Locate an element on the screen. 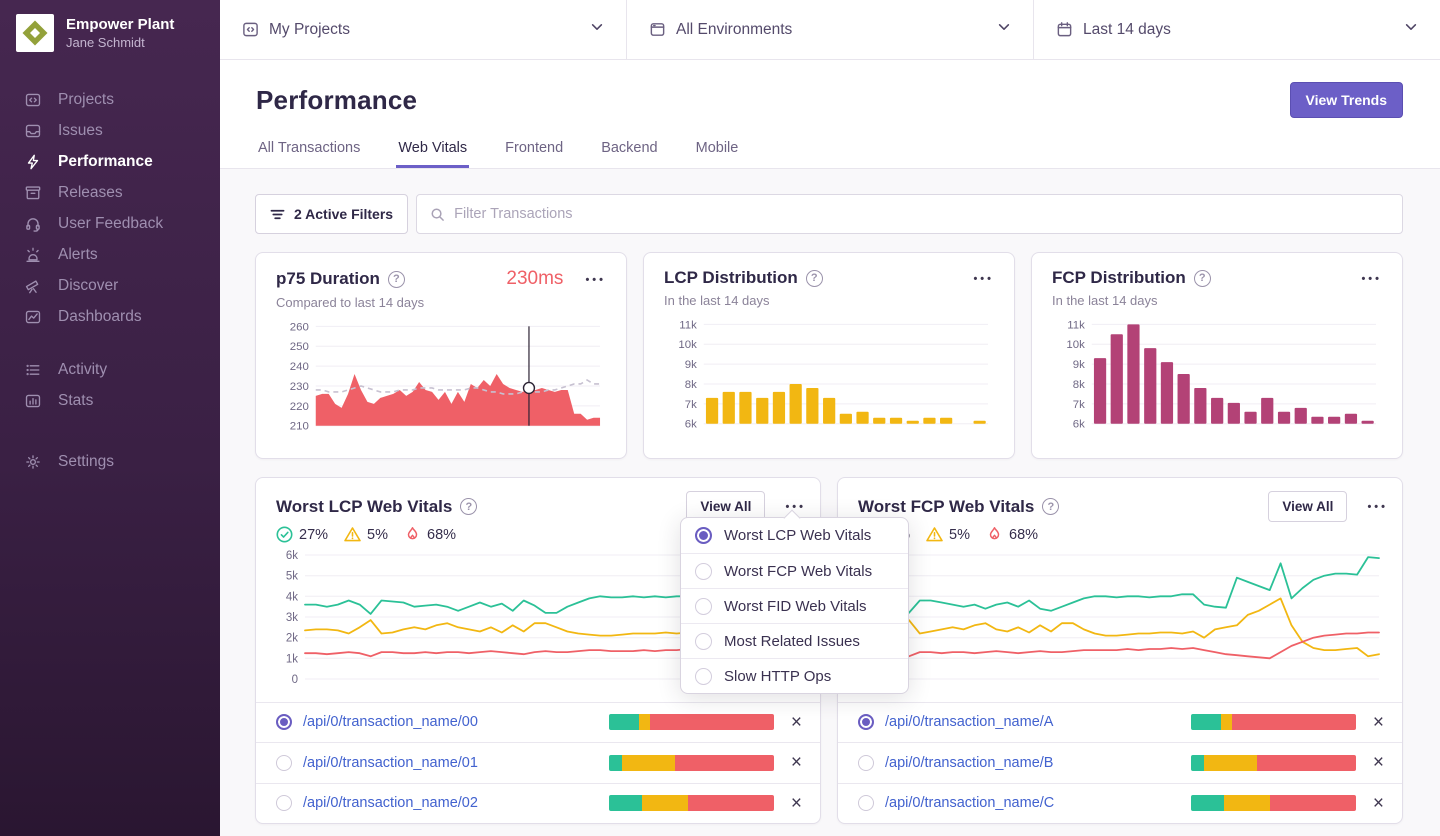 Image resolution: width=1440 pixels, height=836 pixels. activity-icon is located at coordinates (33, 370).